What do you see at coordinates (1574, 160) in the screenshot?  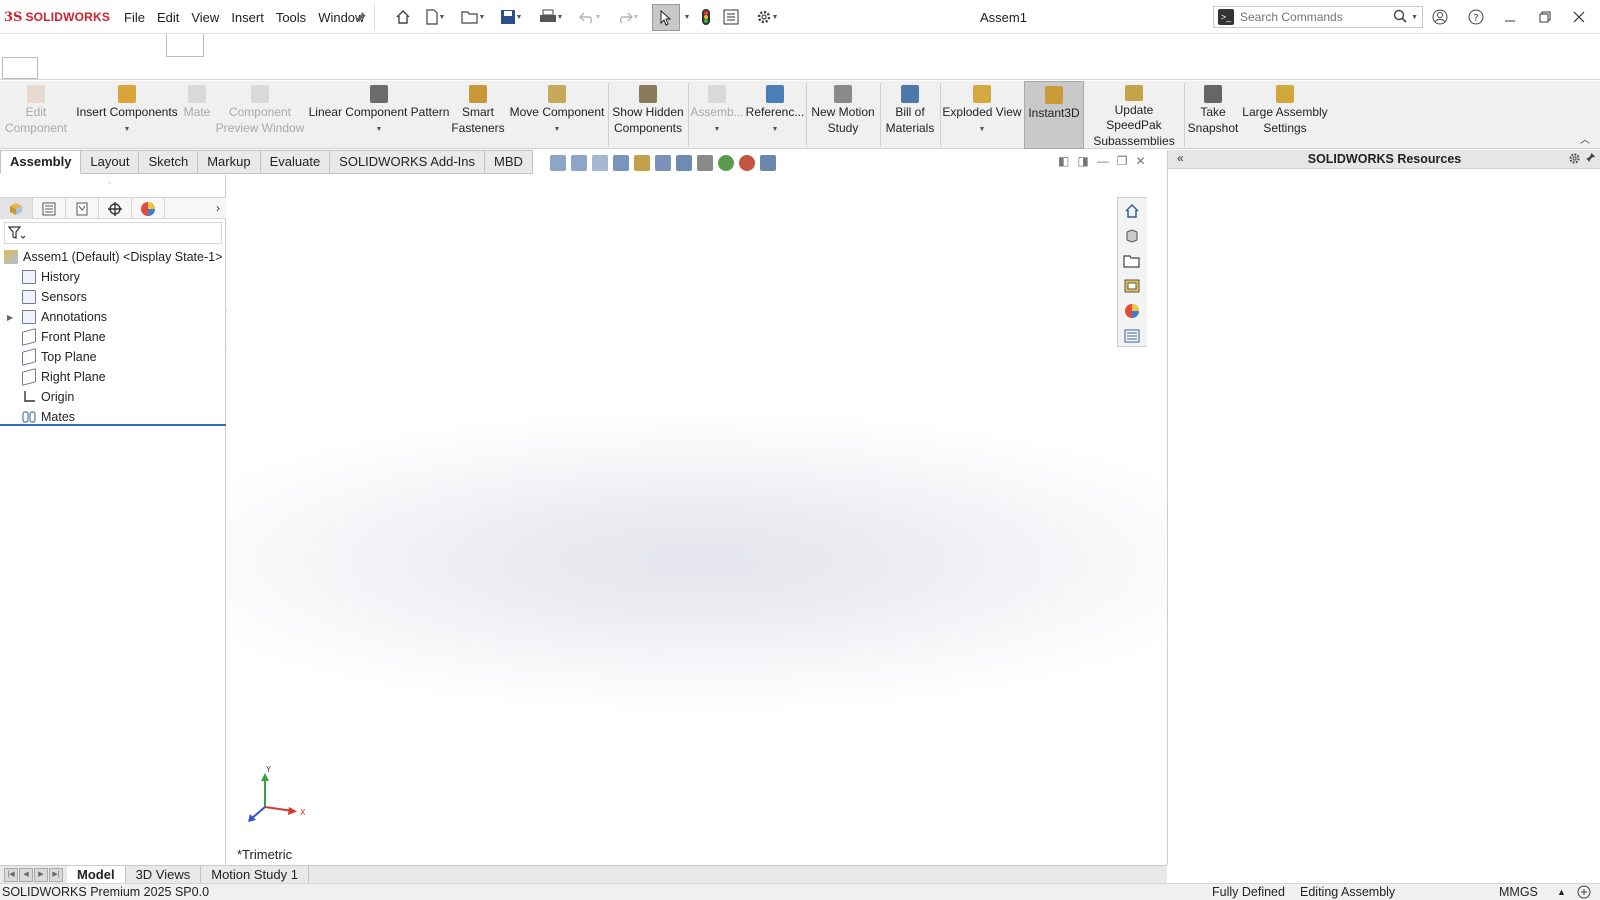 I see `task-pane-gear-icon` at bounding box center [1574, 160].